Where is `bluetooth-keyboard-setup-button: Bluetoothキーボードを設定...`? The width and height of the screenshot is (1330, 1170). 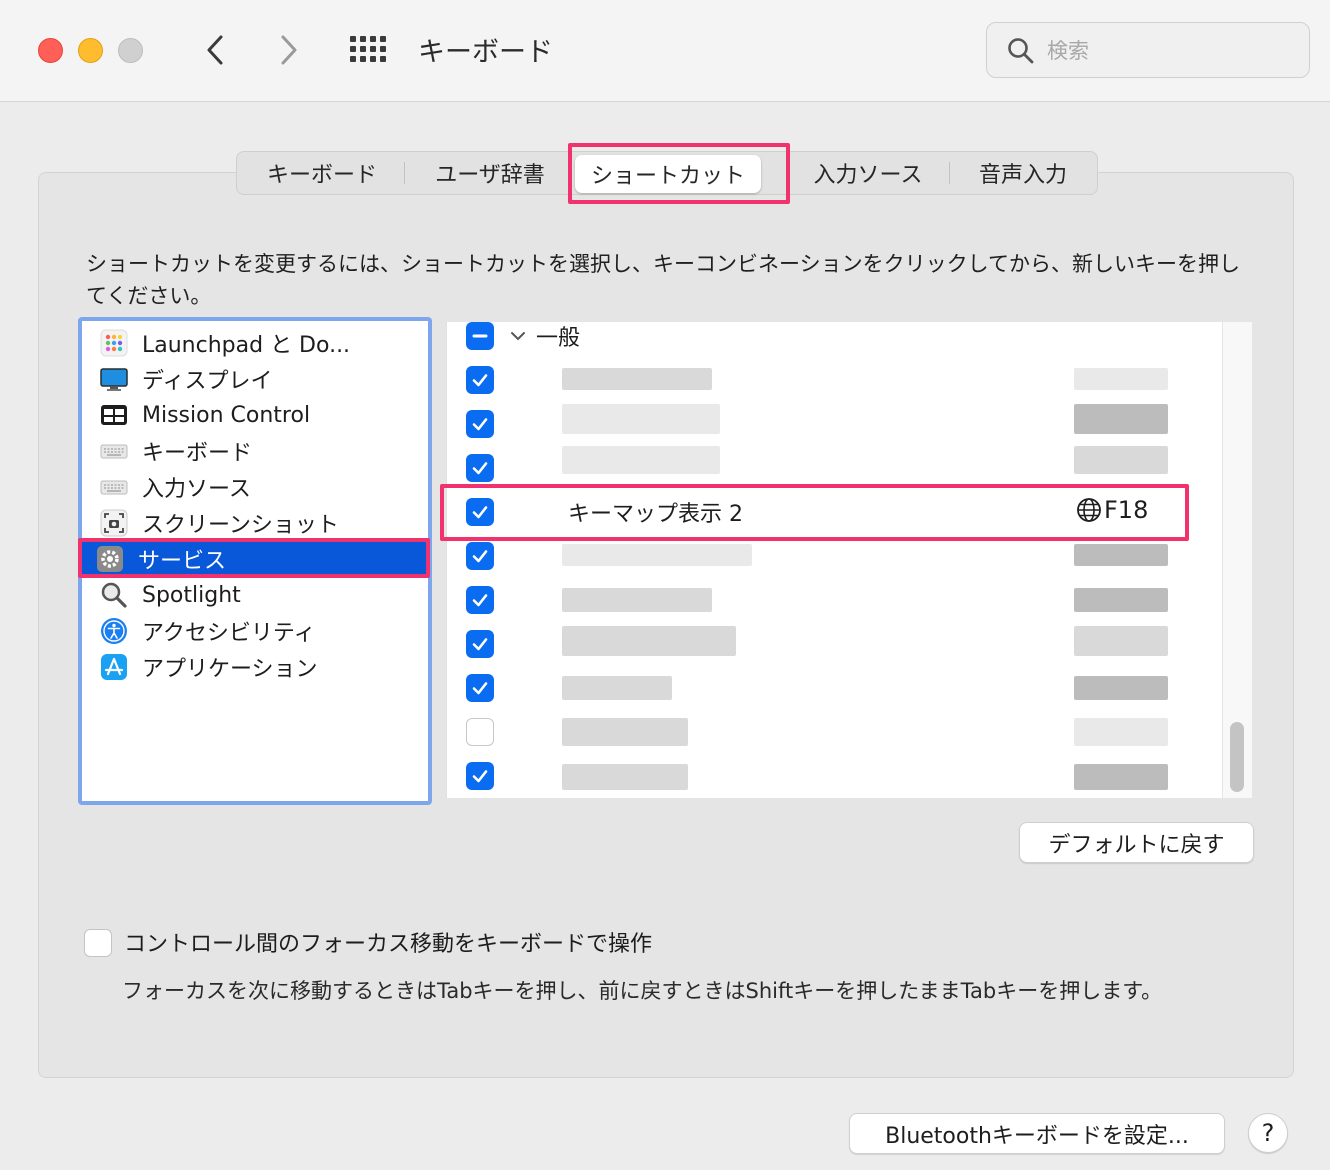 bluetooth-keyboard-setup-button: Bluetoothキーボードを設定... is located at coordinates (1037, 1133).